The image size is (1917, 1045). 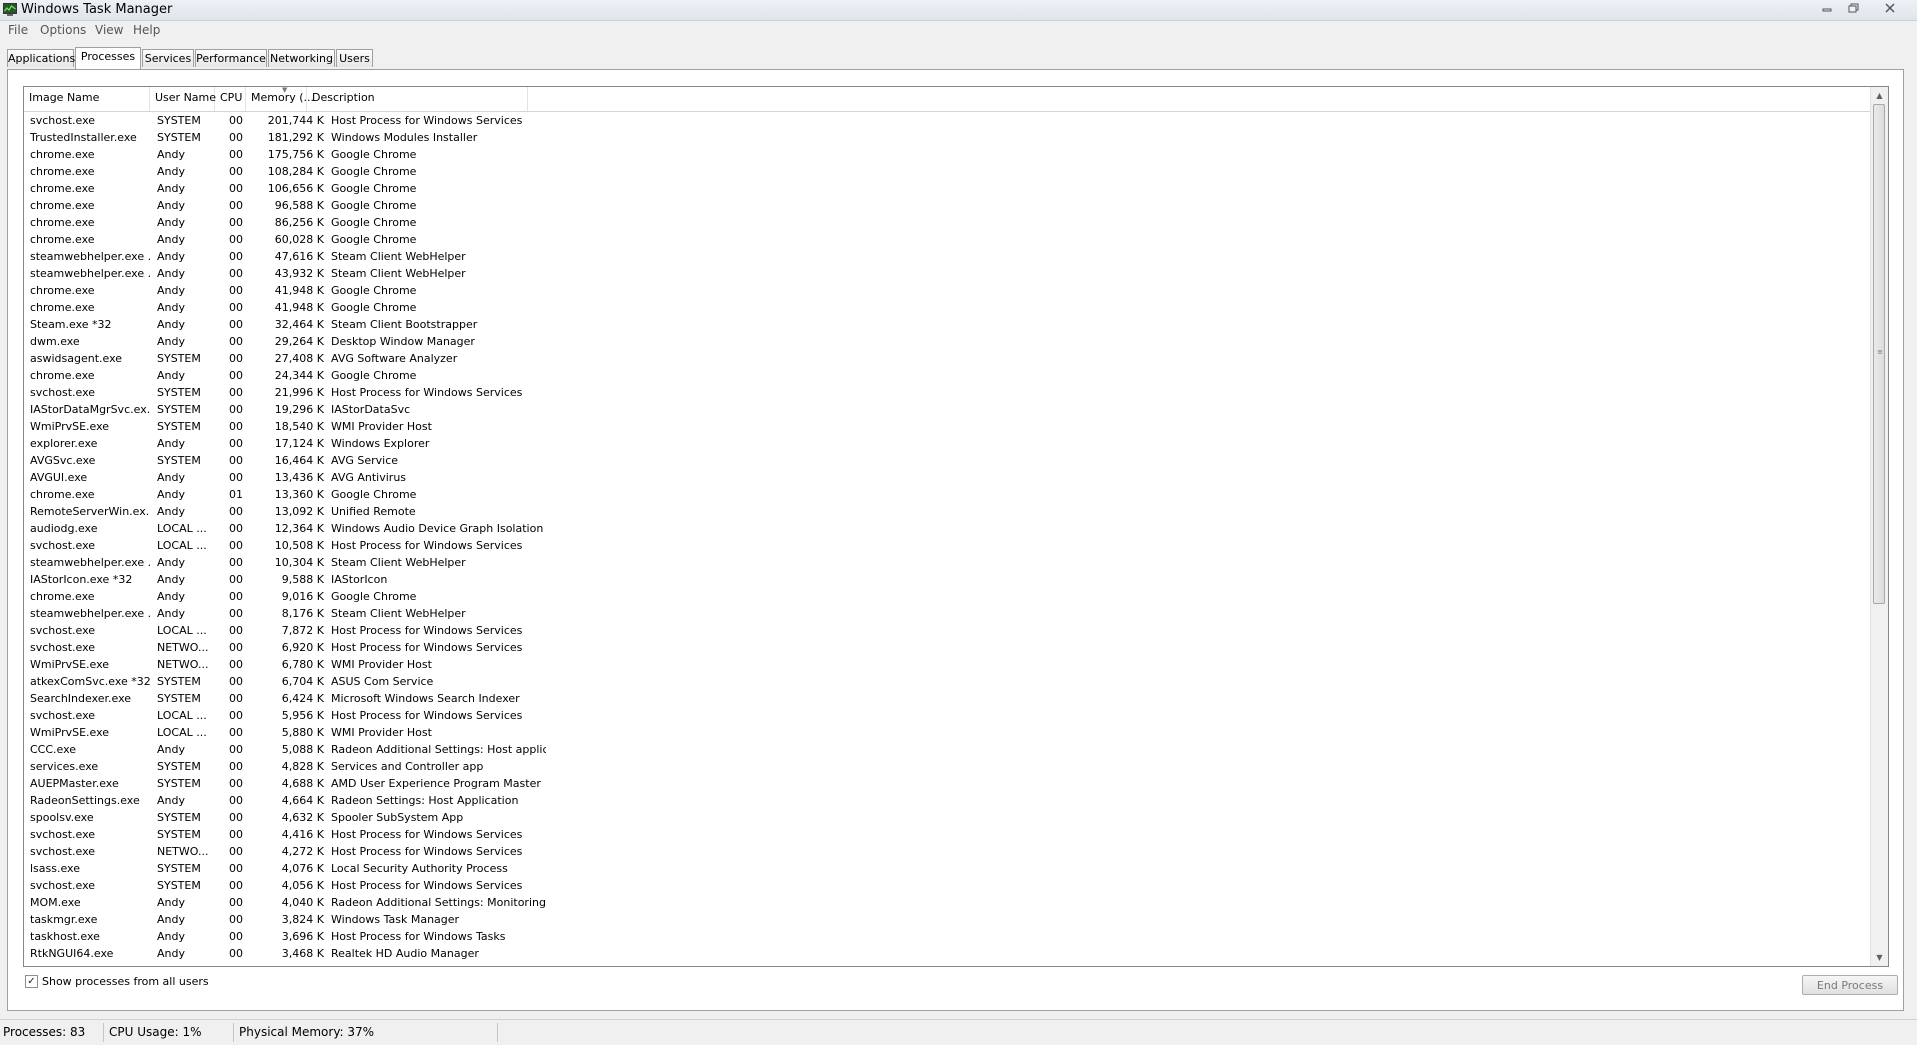 I want to click on restore-button, so click(x=1853, y=8).